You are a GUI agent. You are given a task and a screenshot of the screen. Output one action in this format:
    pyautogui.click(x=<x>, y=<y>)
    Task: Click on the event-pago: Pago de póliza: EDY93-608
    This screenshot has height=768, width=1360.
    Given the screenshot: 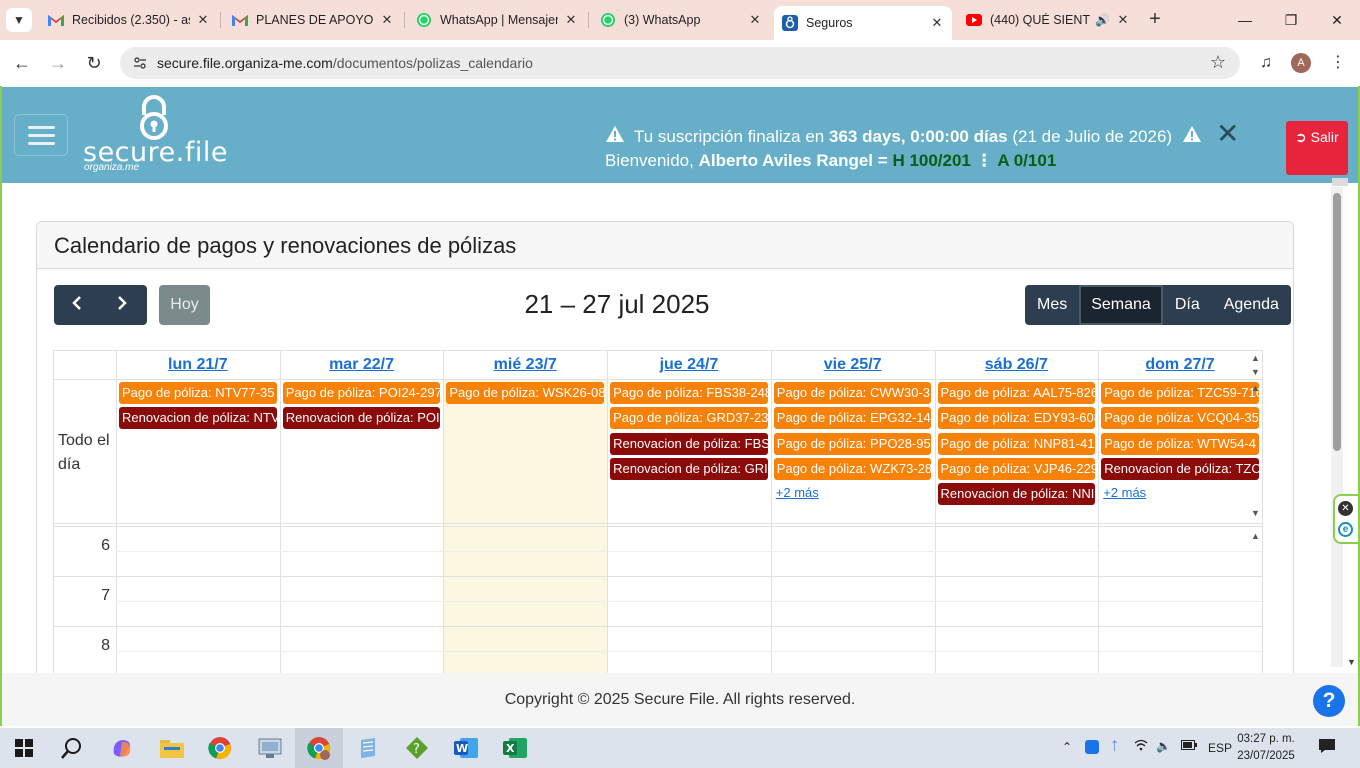 What is the action you would take?
    pyautogui.click(x=1016, y=418)
    